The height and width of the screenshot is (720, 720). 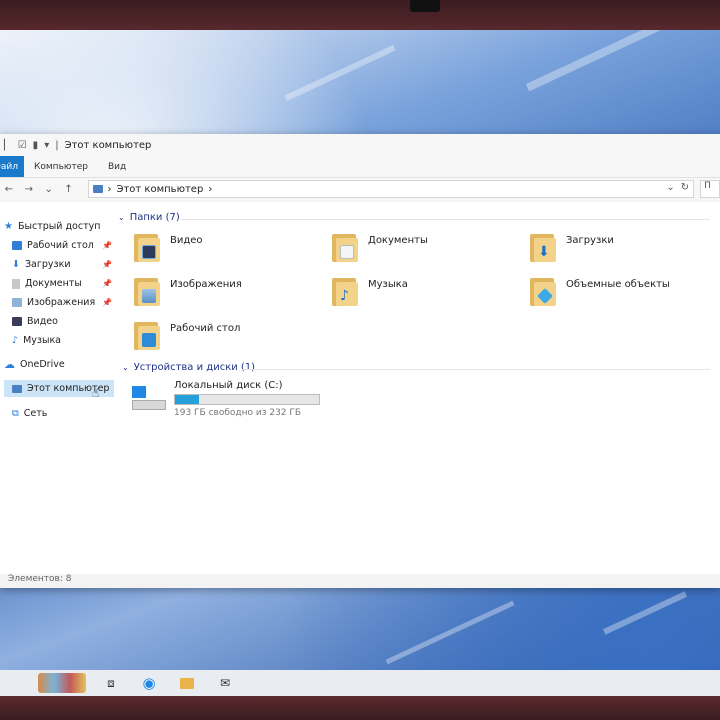 I want to click on cloud-icon: ☁, so click(x=9, y=364).